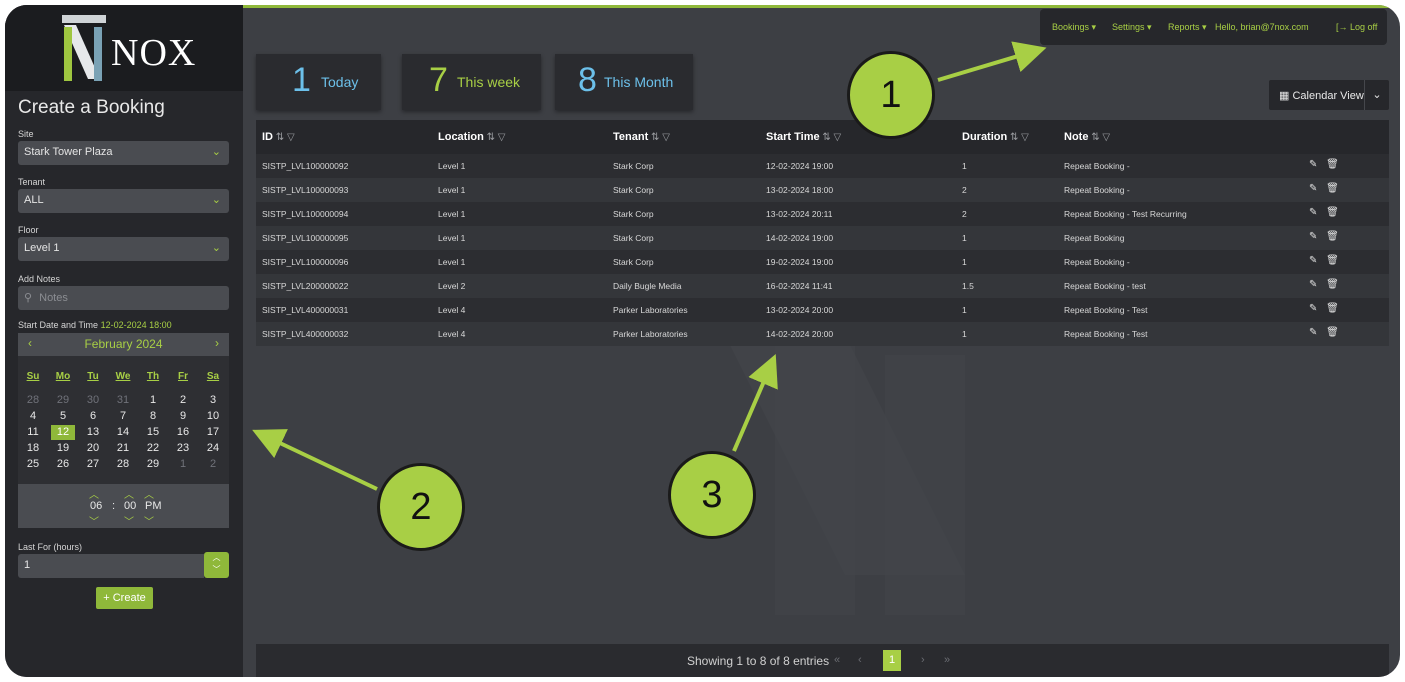 The height and width of the screenshot is (682, 1405). I want to click on callout-3: 3, so click(712, 495).